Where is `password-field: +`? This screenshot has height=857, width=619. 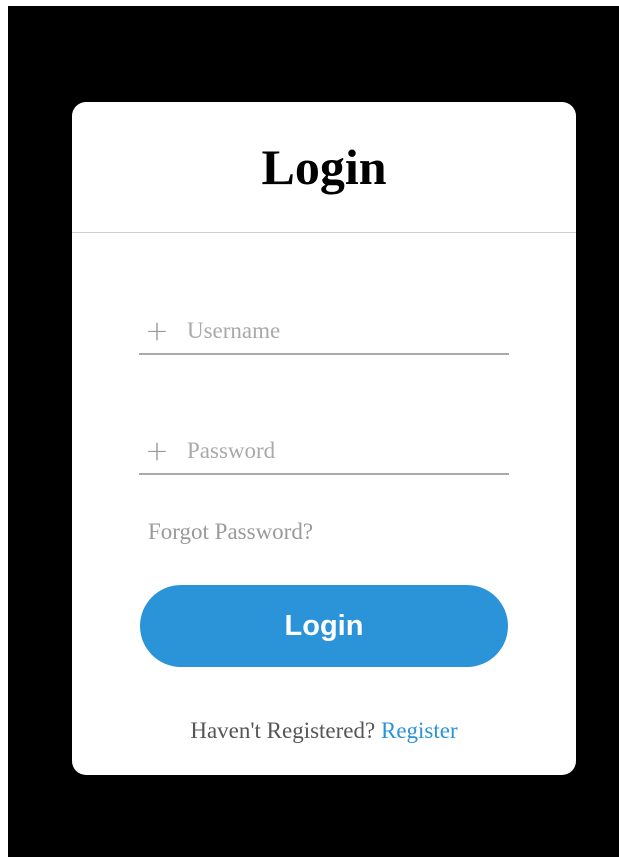
password-field: + is located at coordinates (324, 452).